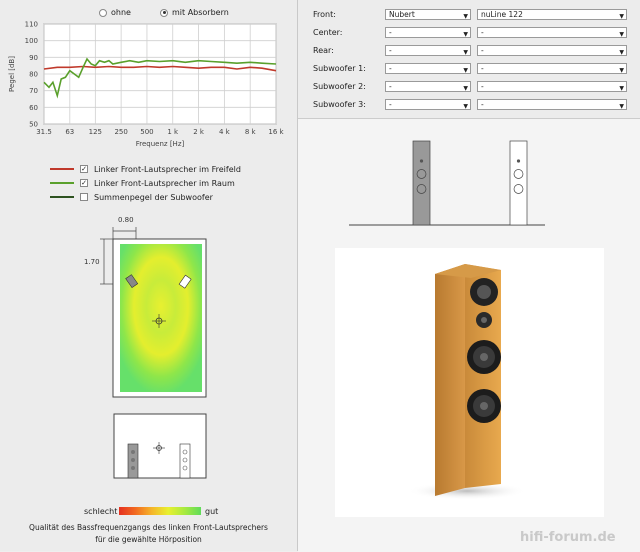  Describe the element at coordinates (339, 104) in the screenshot. I see `speaker-row-label: Subwoofer 3:` at that location.